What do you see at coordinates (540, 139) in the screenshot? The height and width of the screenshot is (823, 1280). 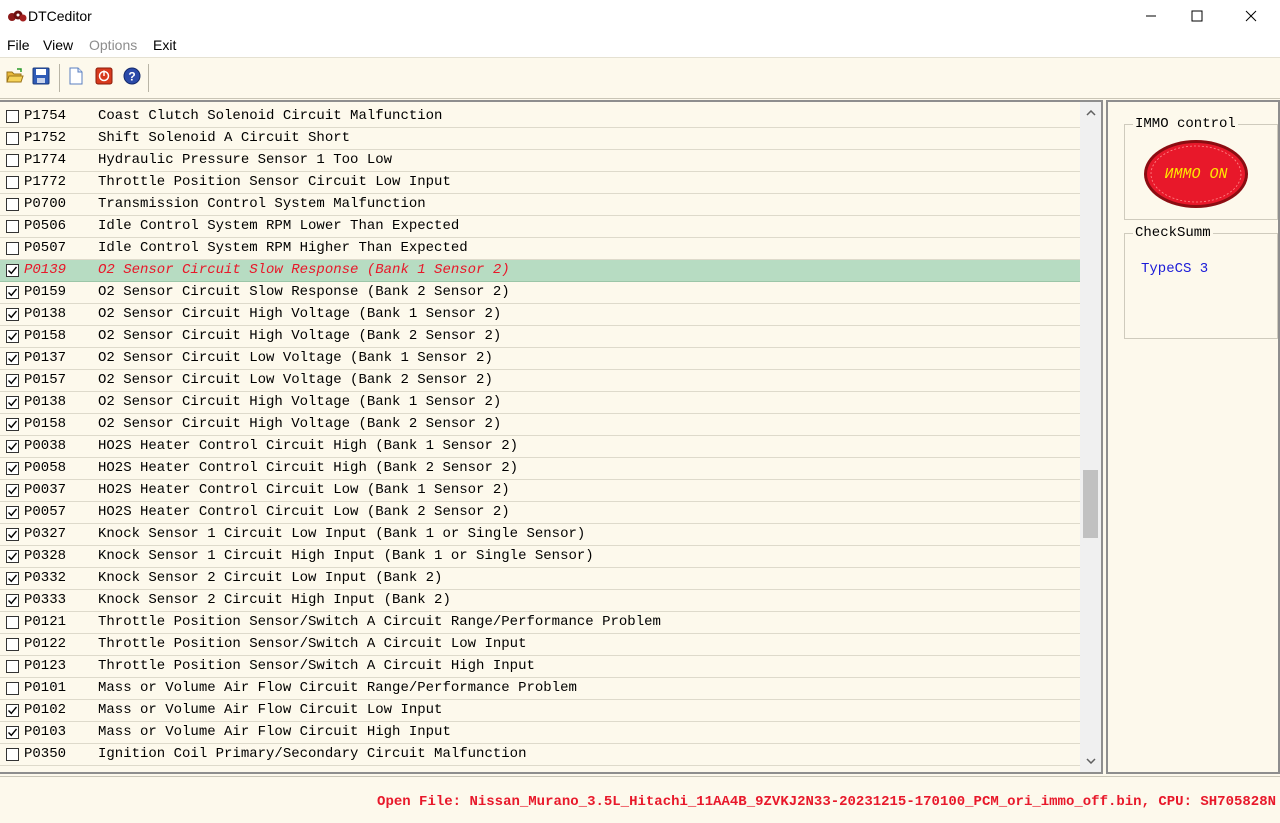 I see `table-row: P1752 Shift Solenoid A Circuit Short` at bounding box center [540, 139].